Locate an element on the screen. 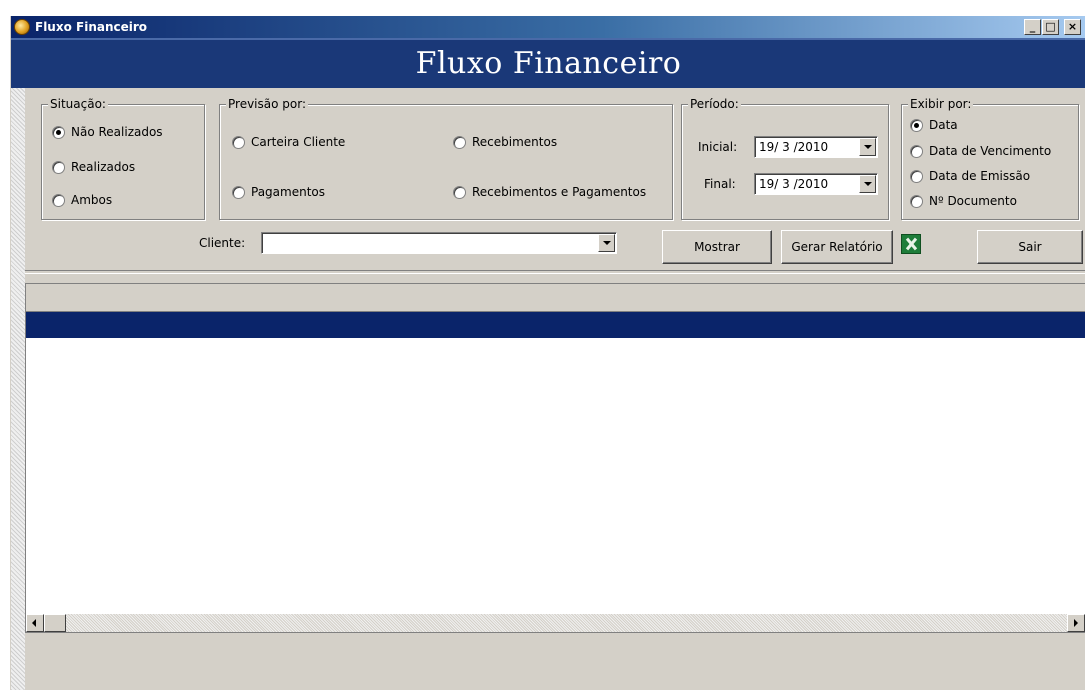  cliente-label: Cliente: is located at coordinates (222, 243).